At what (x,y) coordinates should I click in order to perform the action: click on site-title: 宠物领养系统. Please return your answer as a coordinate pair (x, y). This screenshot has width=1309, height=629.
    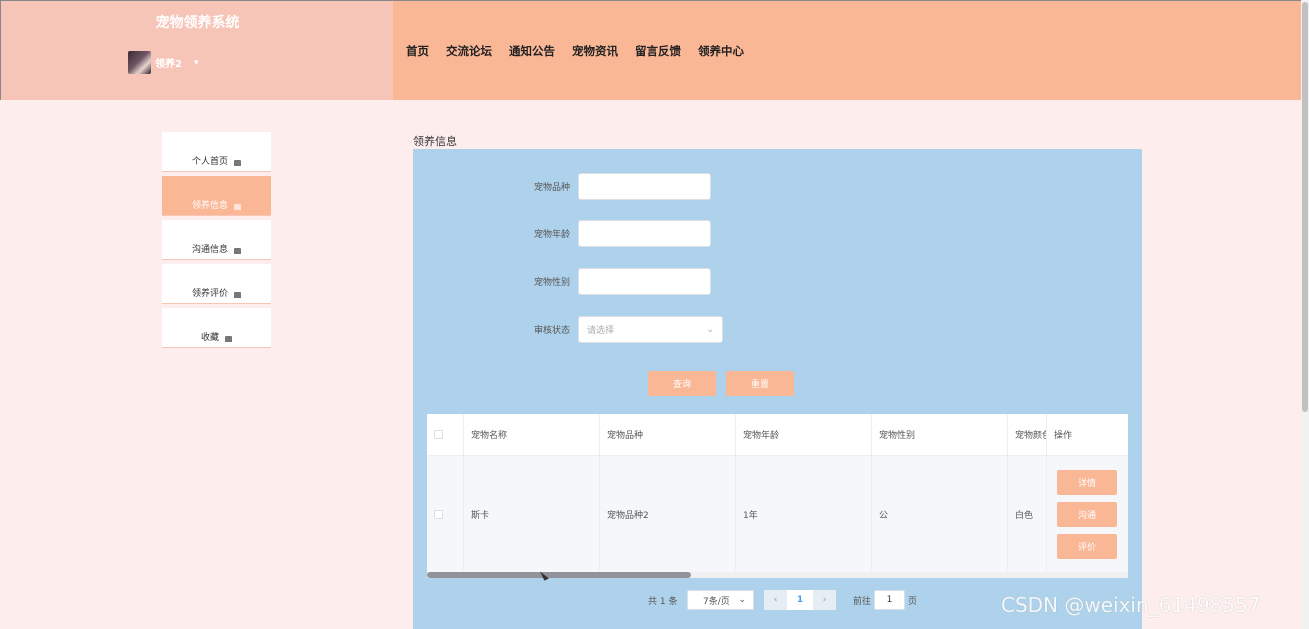
    Looking at the image, I should click on (197, 23).